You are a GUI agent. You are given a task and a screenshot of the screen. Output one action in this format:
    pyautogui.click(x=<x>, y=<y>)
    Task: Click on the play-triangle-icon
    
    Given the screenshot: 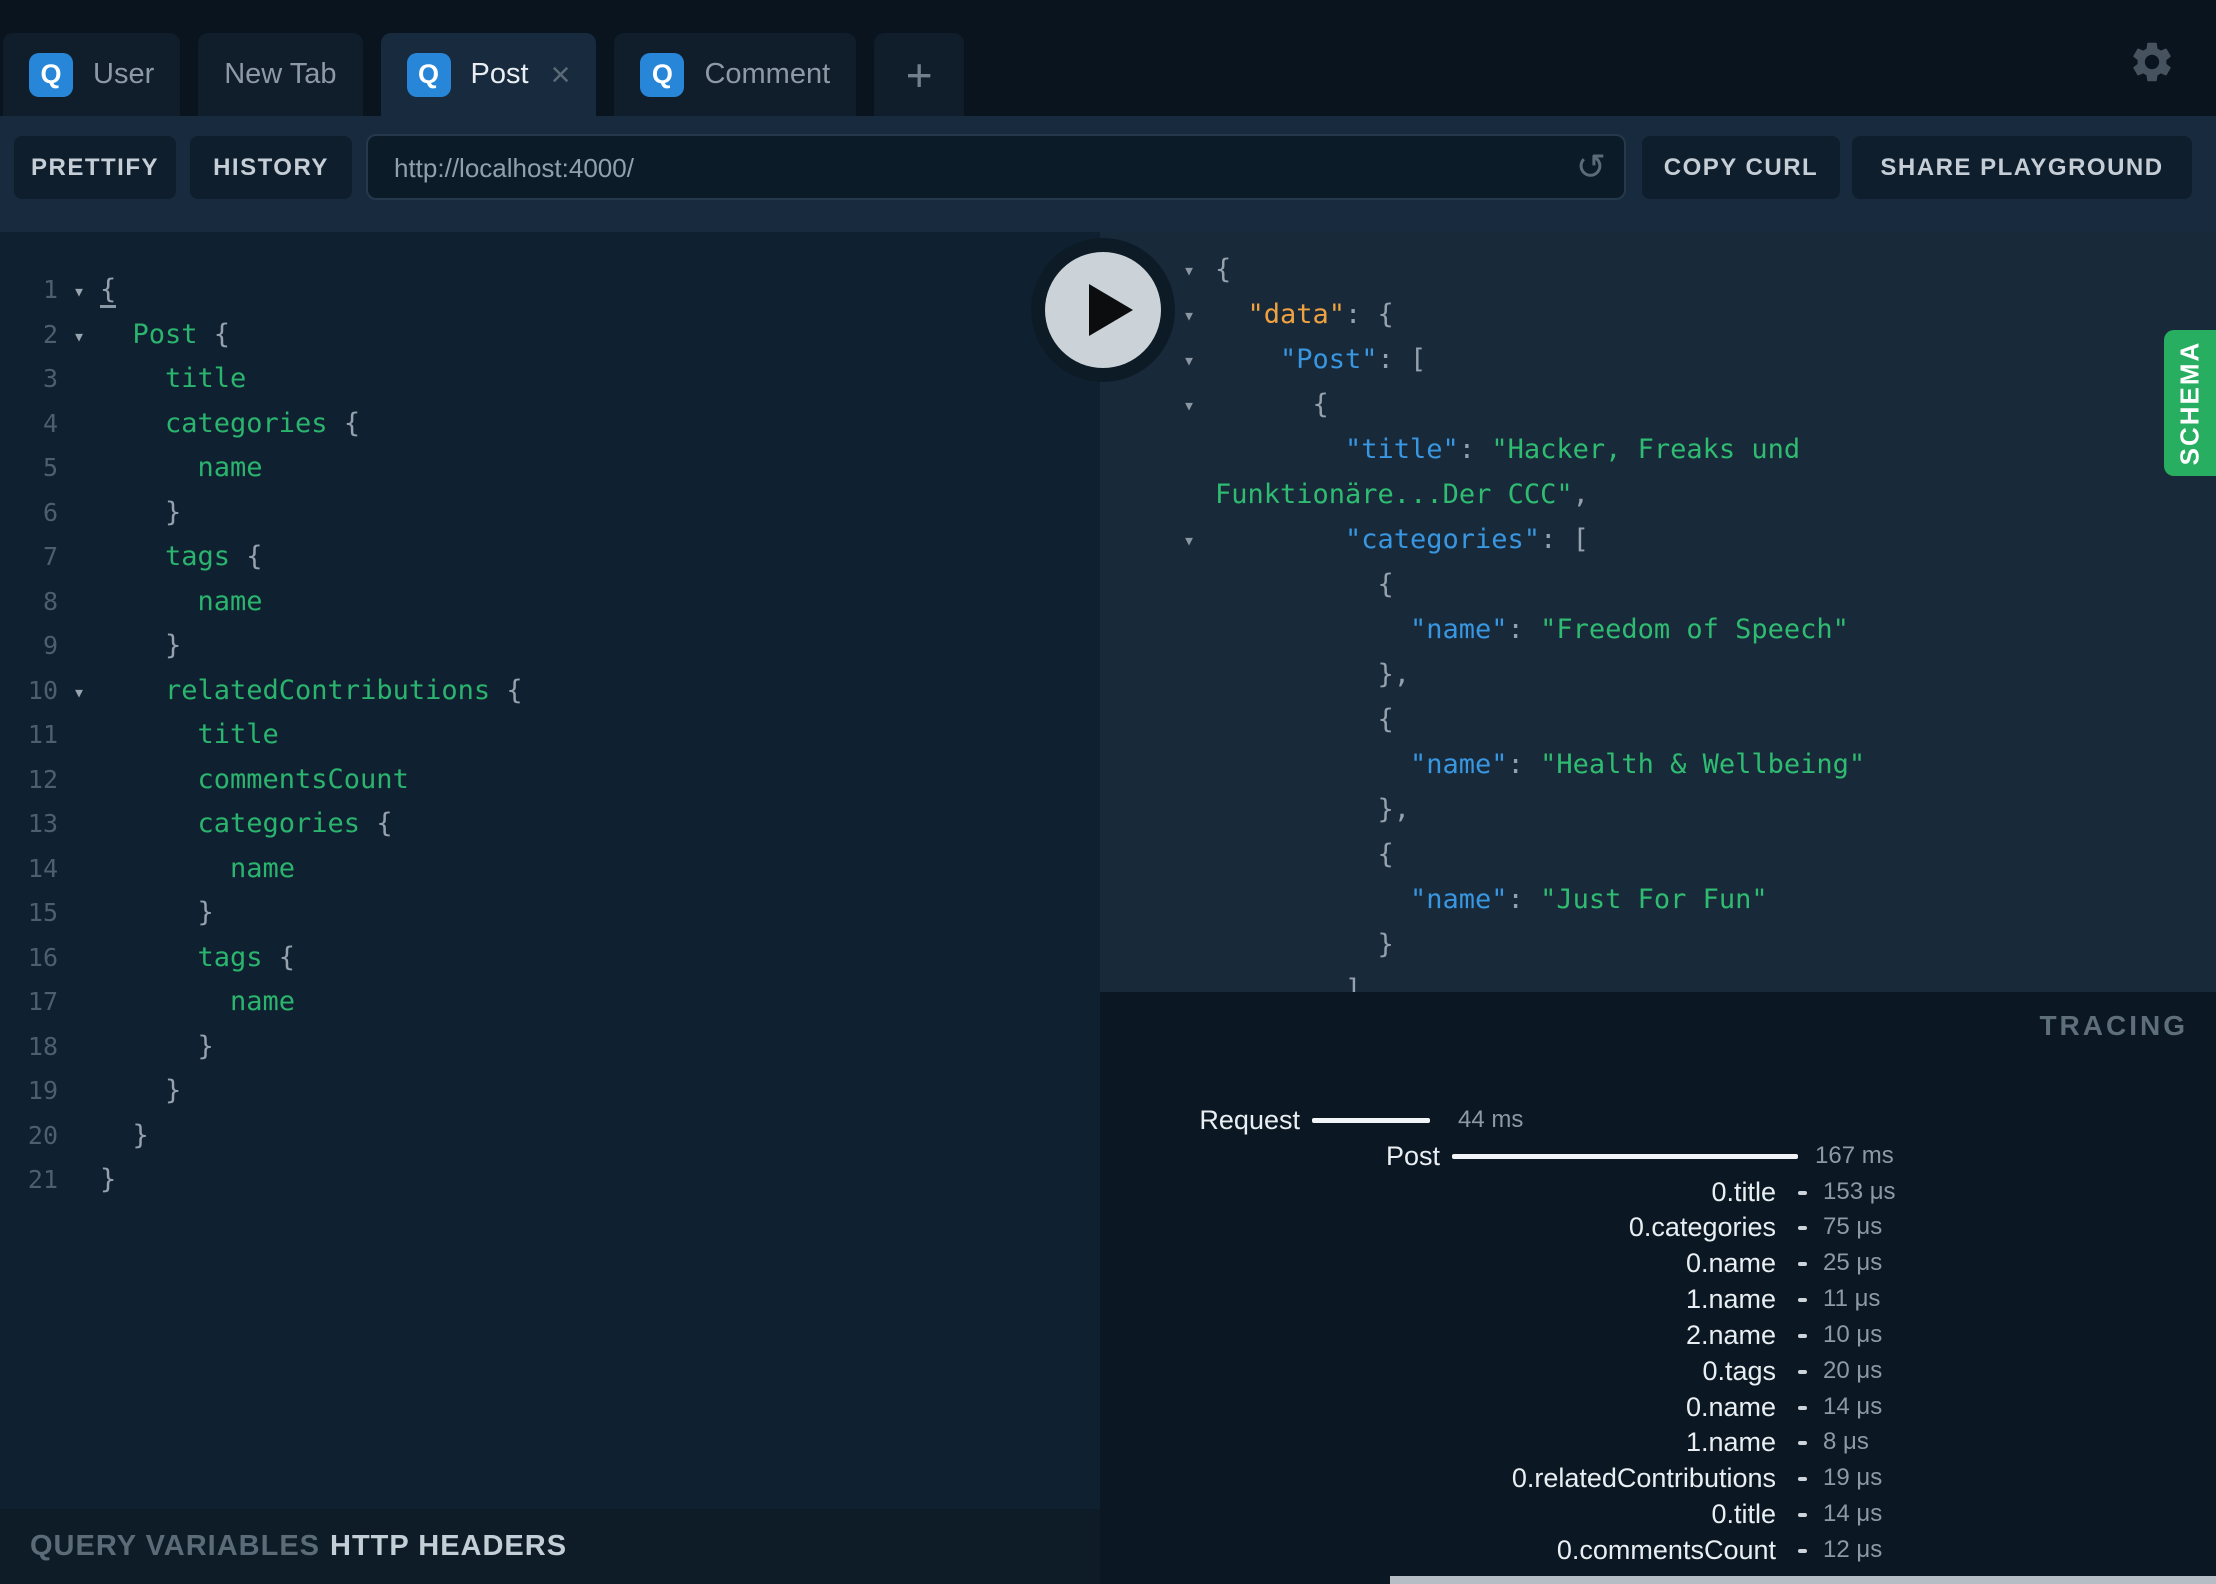 What is the action you would take?
    pyautogui.click(x=1111, y=310)
    